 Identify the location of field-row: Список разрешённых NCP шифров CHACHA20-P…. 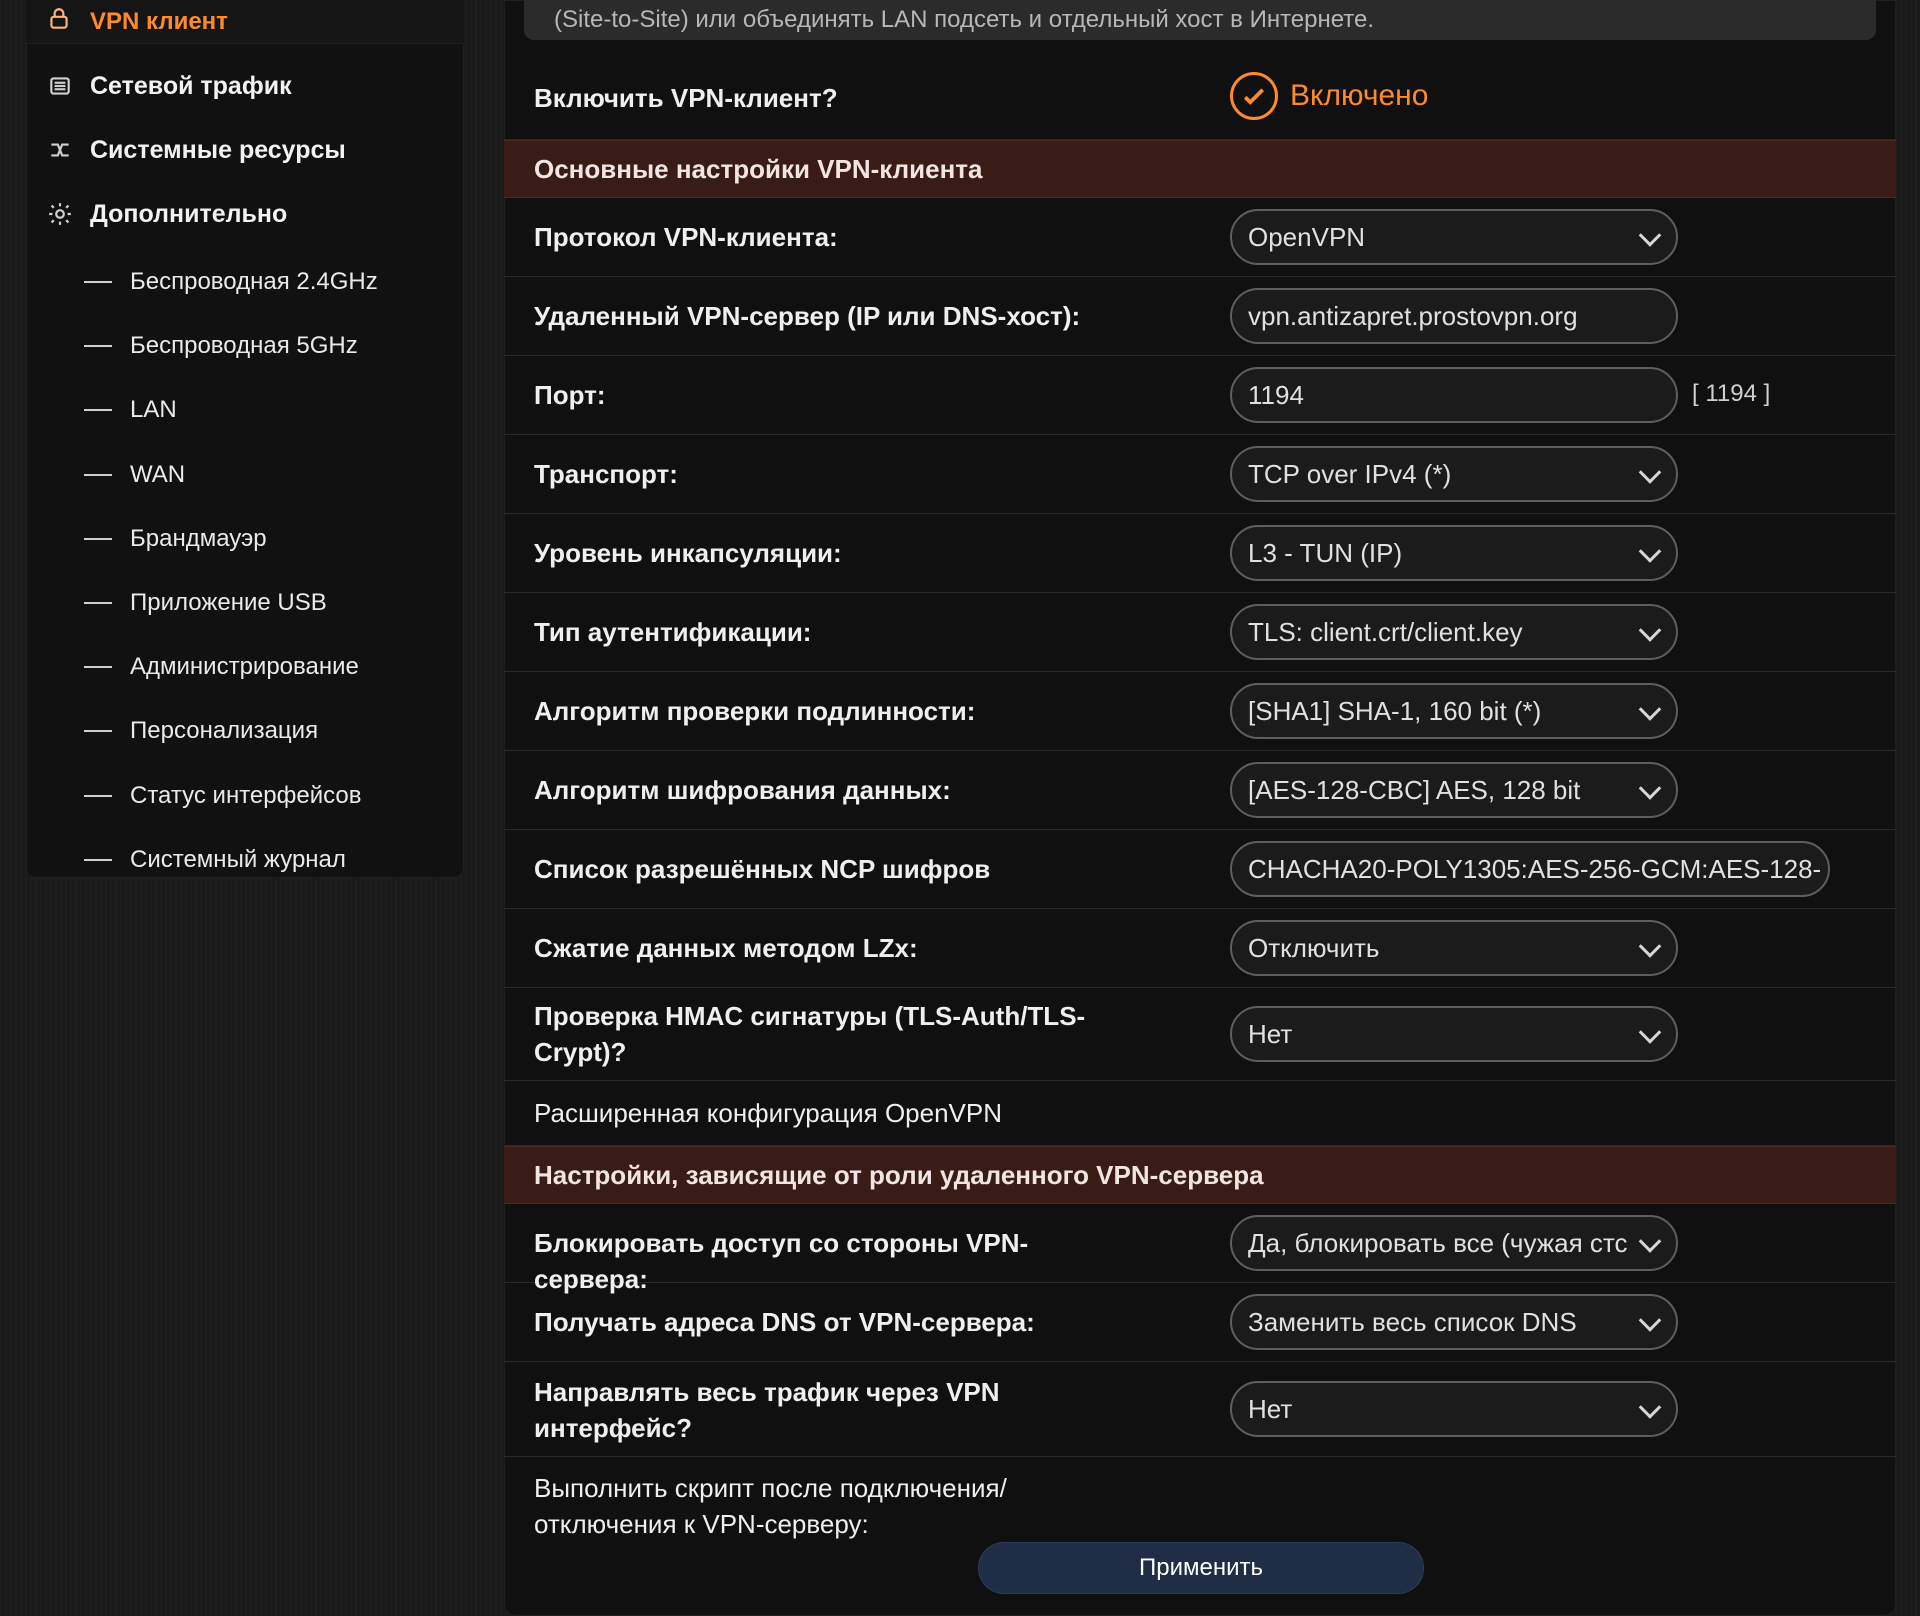
(1200, 869).